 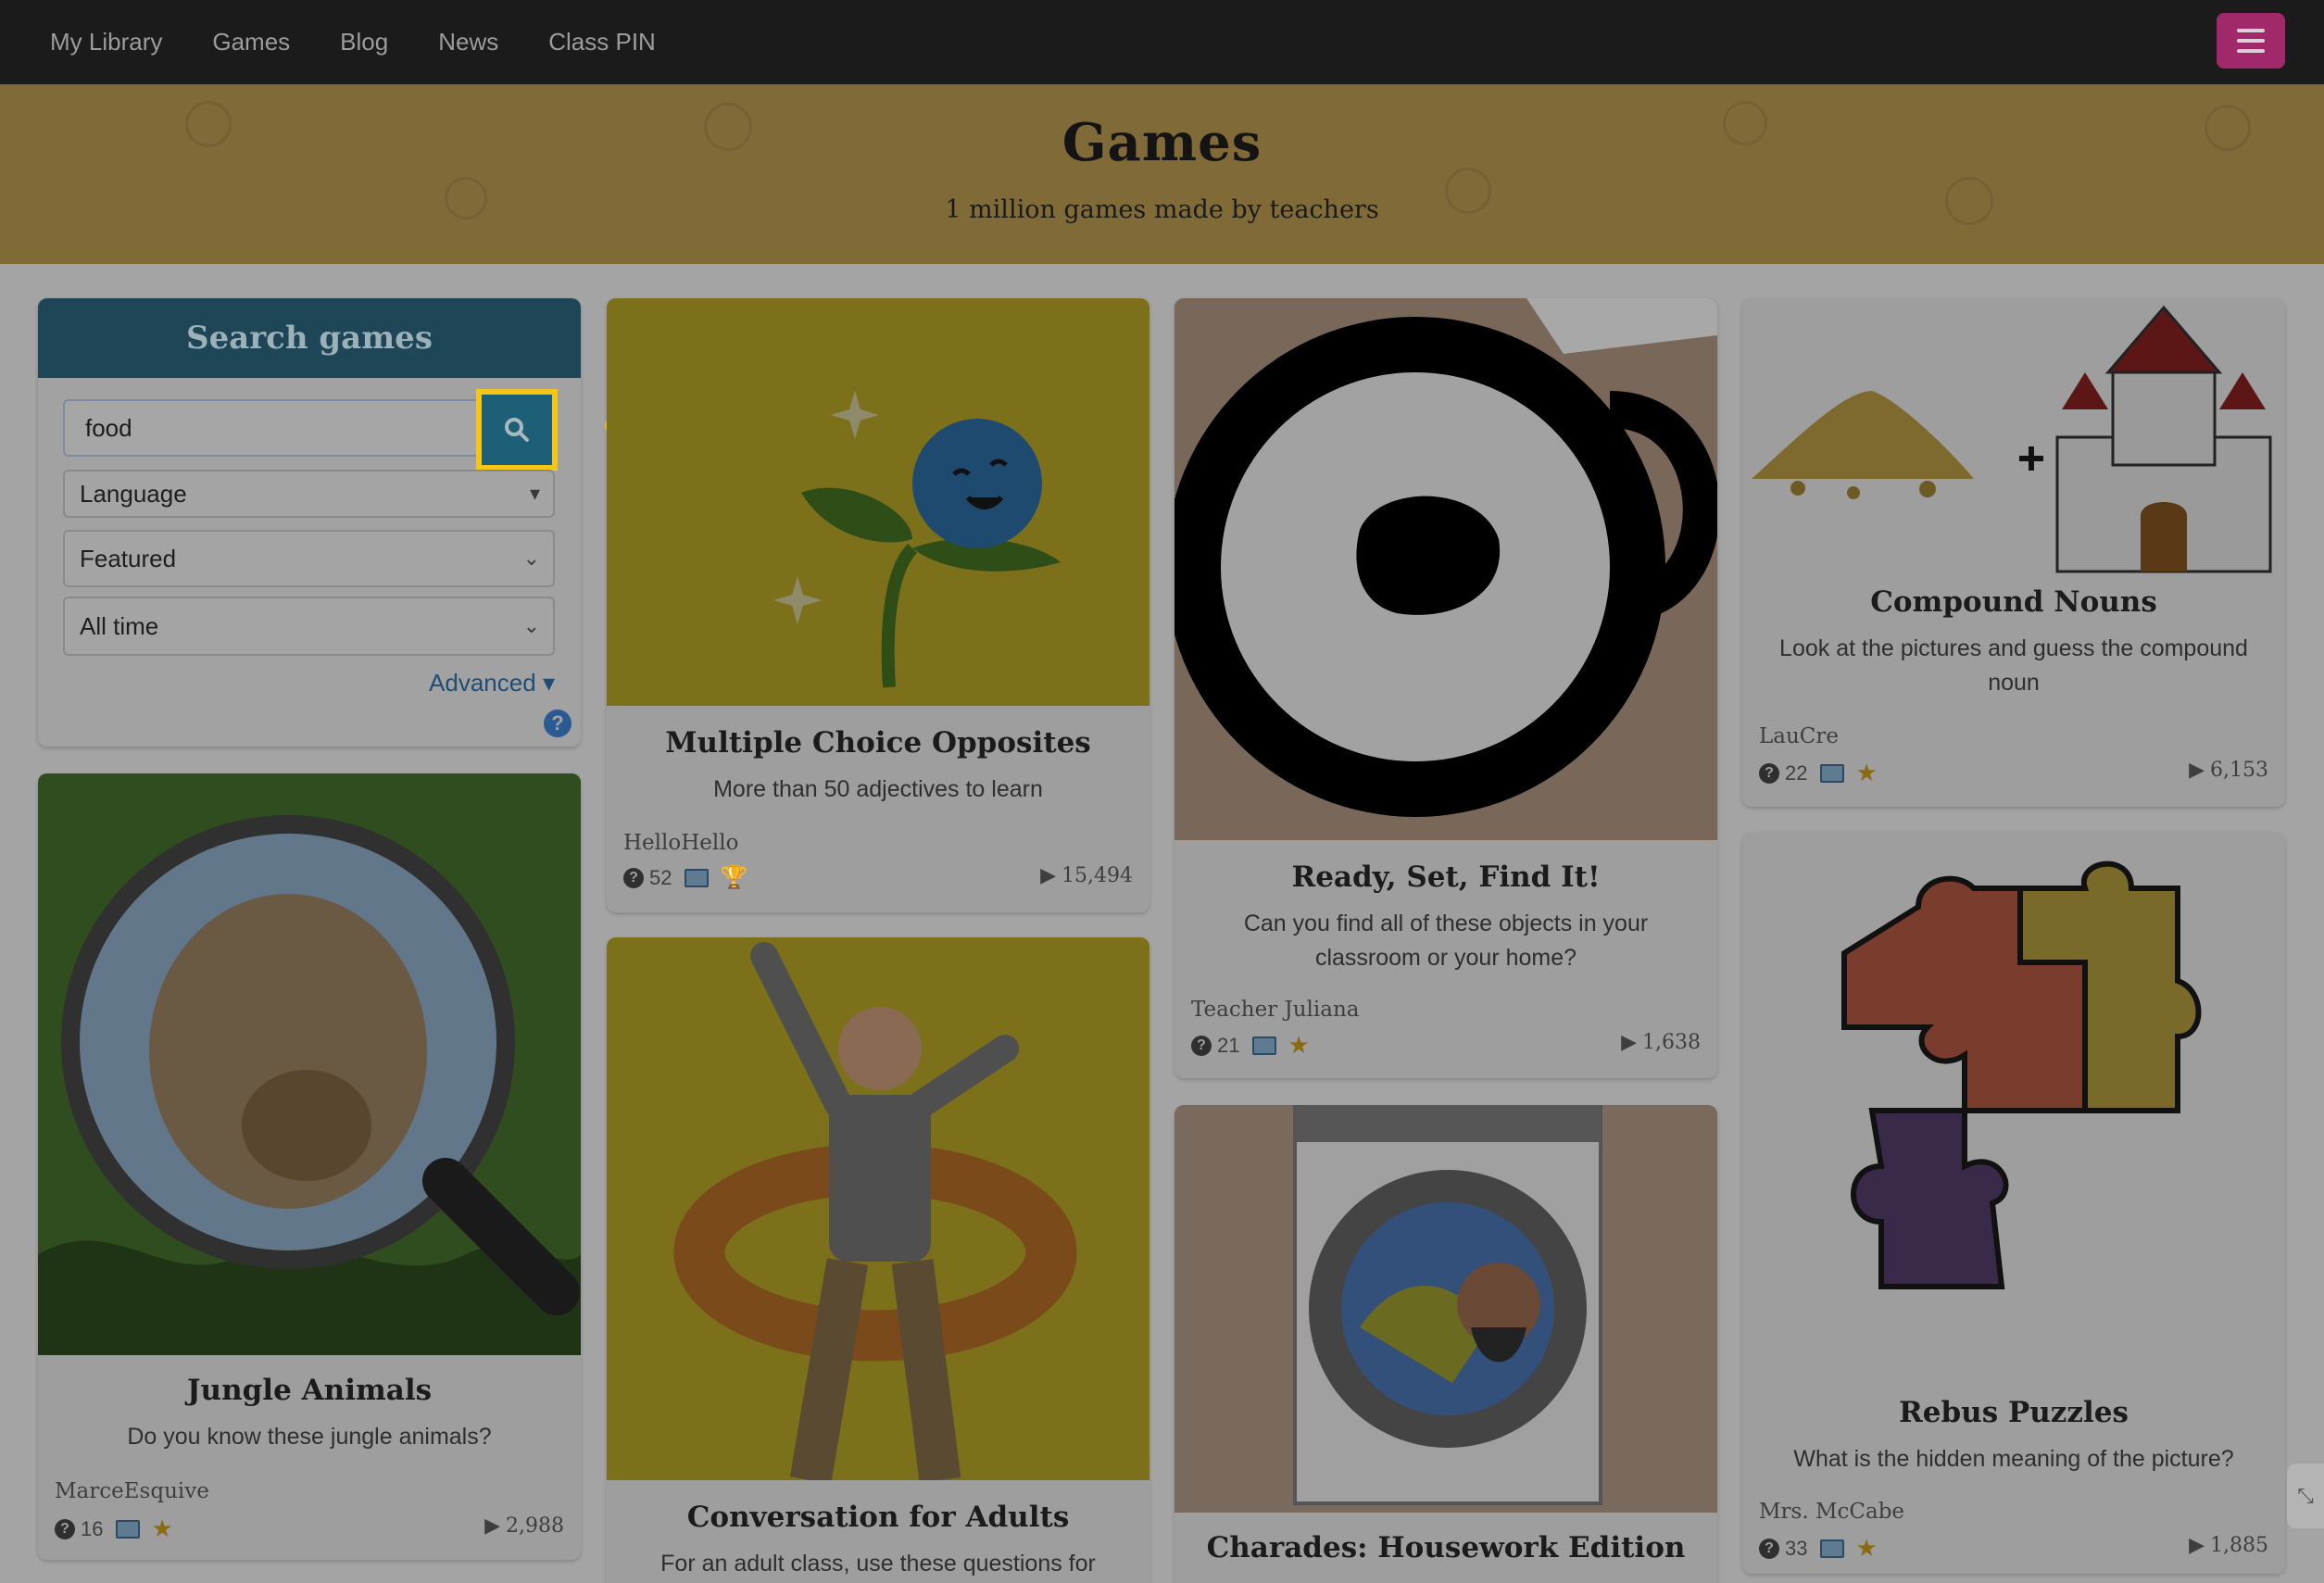 What do you see at coordinates (2251, 41) in the screenshot?
I see `hamburger-icon` at bounding box center [2251, 41].